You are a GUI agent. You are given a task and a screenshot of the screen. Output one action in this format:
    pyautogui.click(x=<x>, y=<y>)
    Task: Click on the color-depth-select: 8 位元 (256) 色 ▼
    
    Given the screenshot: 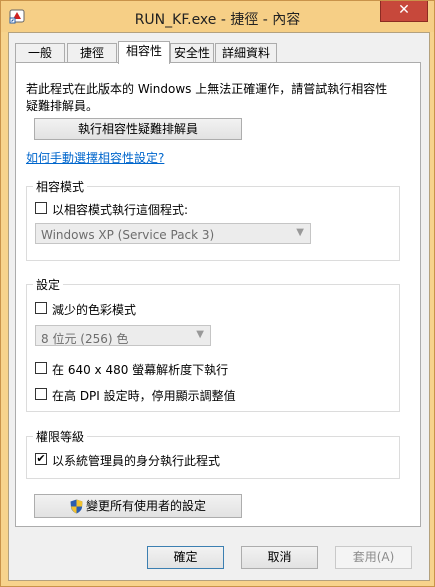 What is the action you would take?
    pyautogui.click(x=123, y=335)
    